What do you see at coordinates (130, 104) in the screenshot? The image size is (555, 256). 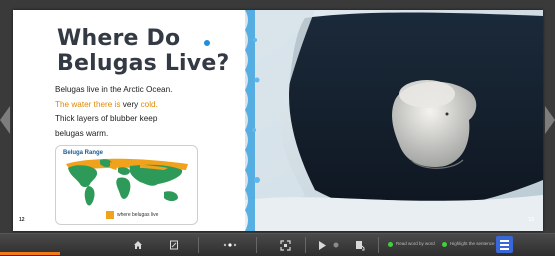 I see `plain-text: very` at bounding box center [130, 104].